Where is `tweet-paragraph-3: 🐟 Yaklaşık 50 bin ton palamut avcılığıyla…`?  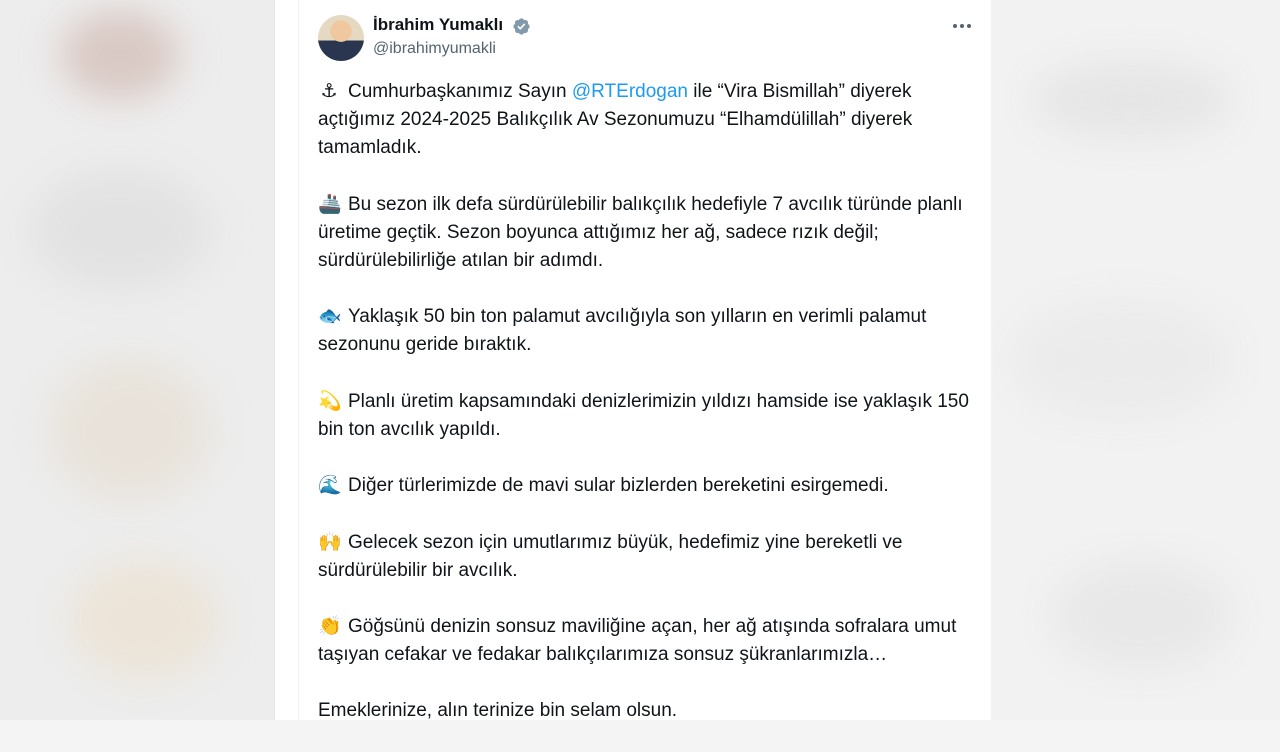 tweet-paragraph-3: 🐟 Yaklaşık 50 bin ton palamut avcılığıyla… is located at coordinates (648, 330).